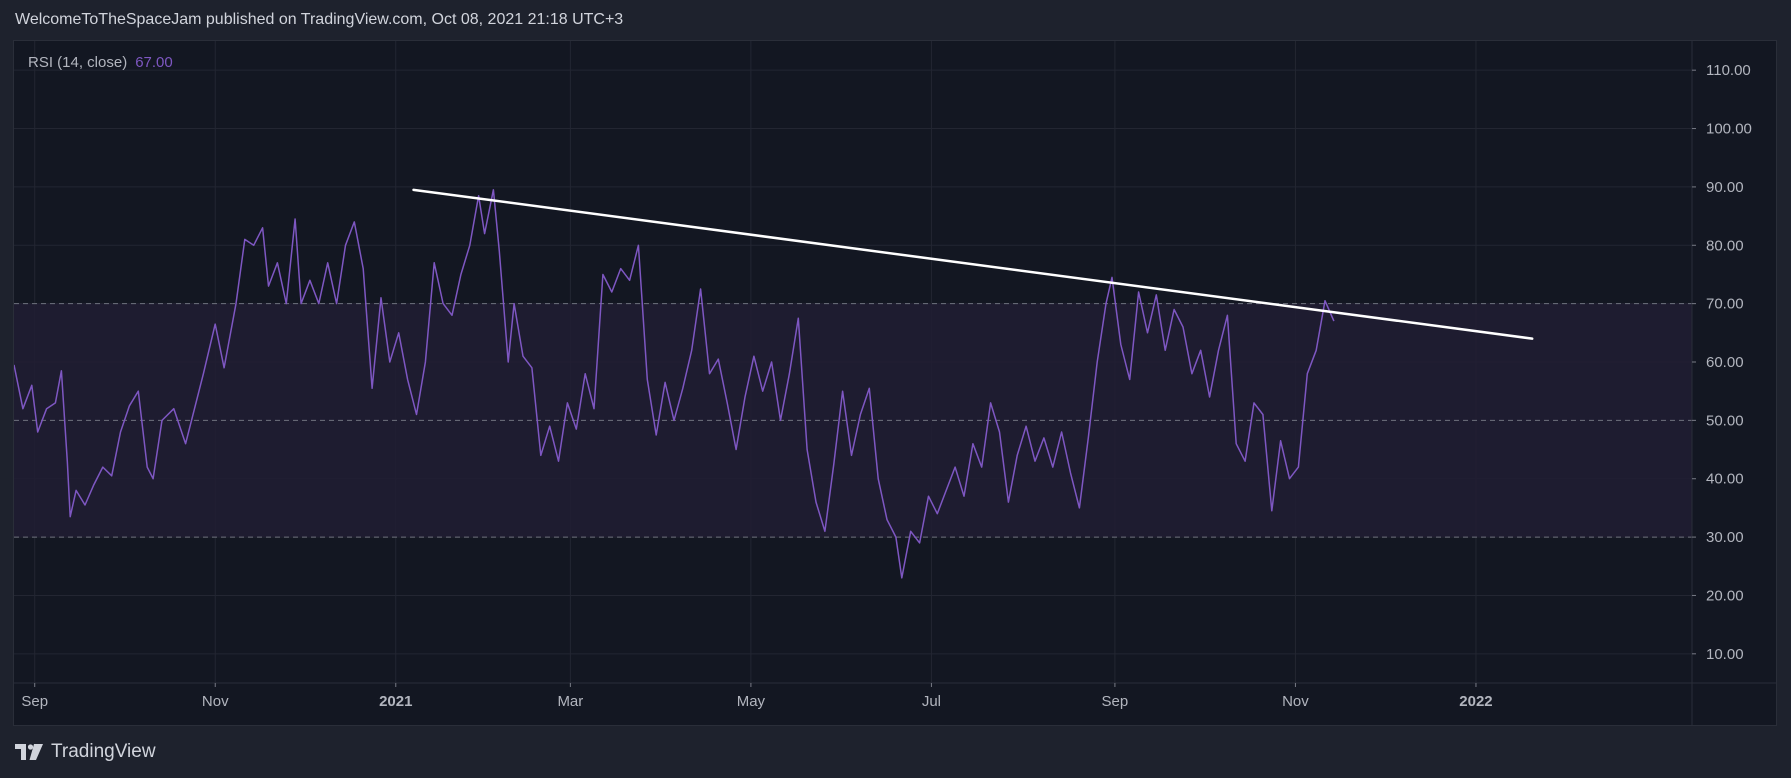  I want to click on y-tick-label: 100.00, so click(1729, 129).